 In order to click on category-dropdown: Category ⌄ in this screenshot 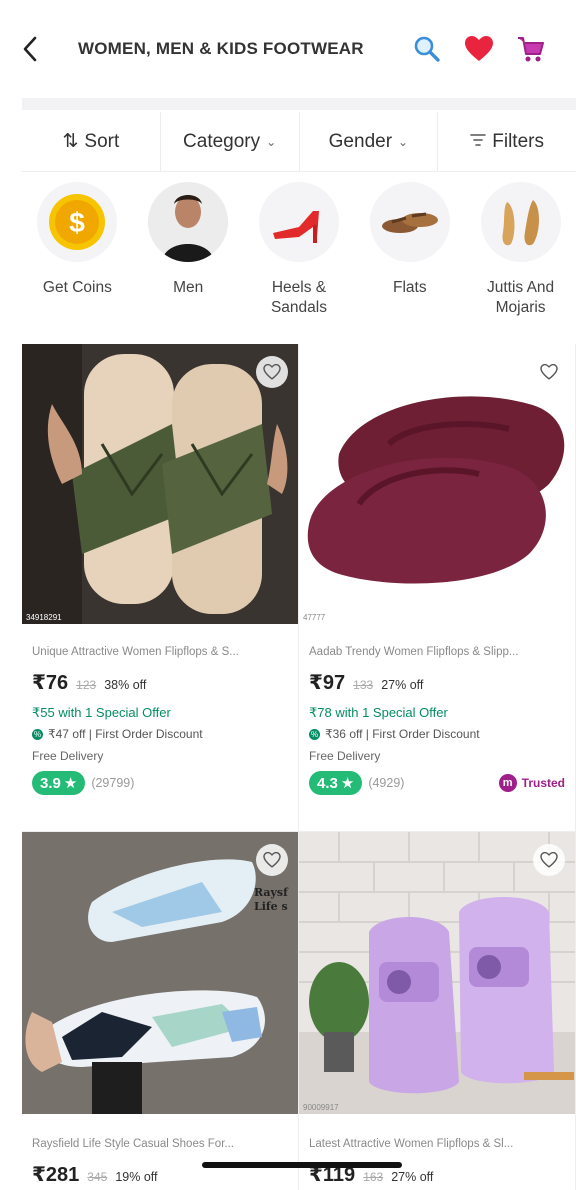, I will do `click(230, 141)`.